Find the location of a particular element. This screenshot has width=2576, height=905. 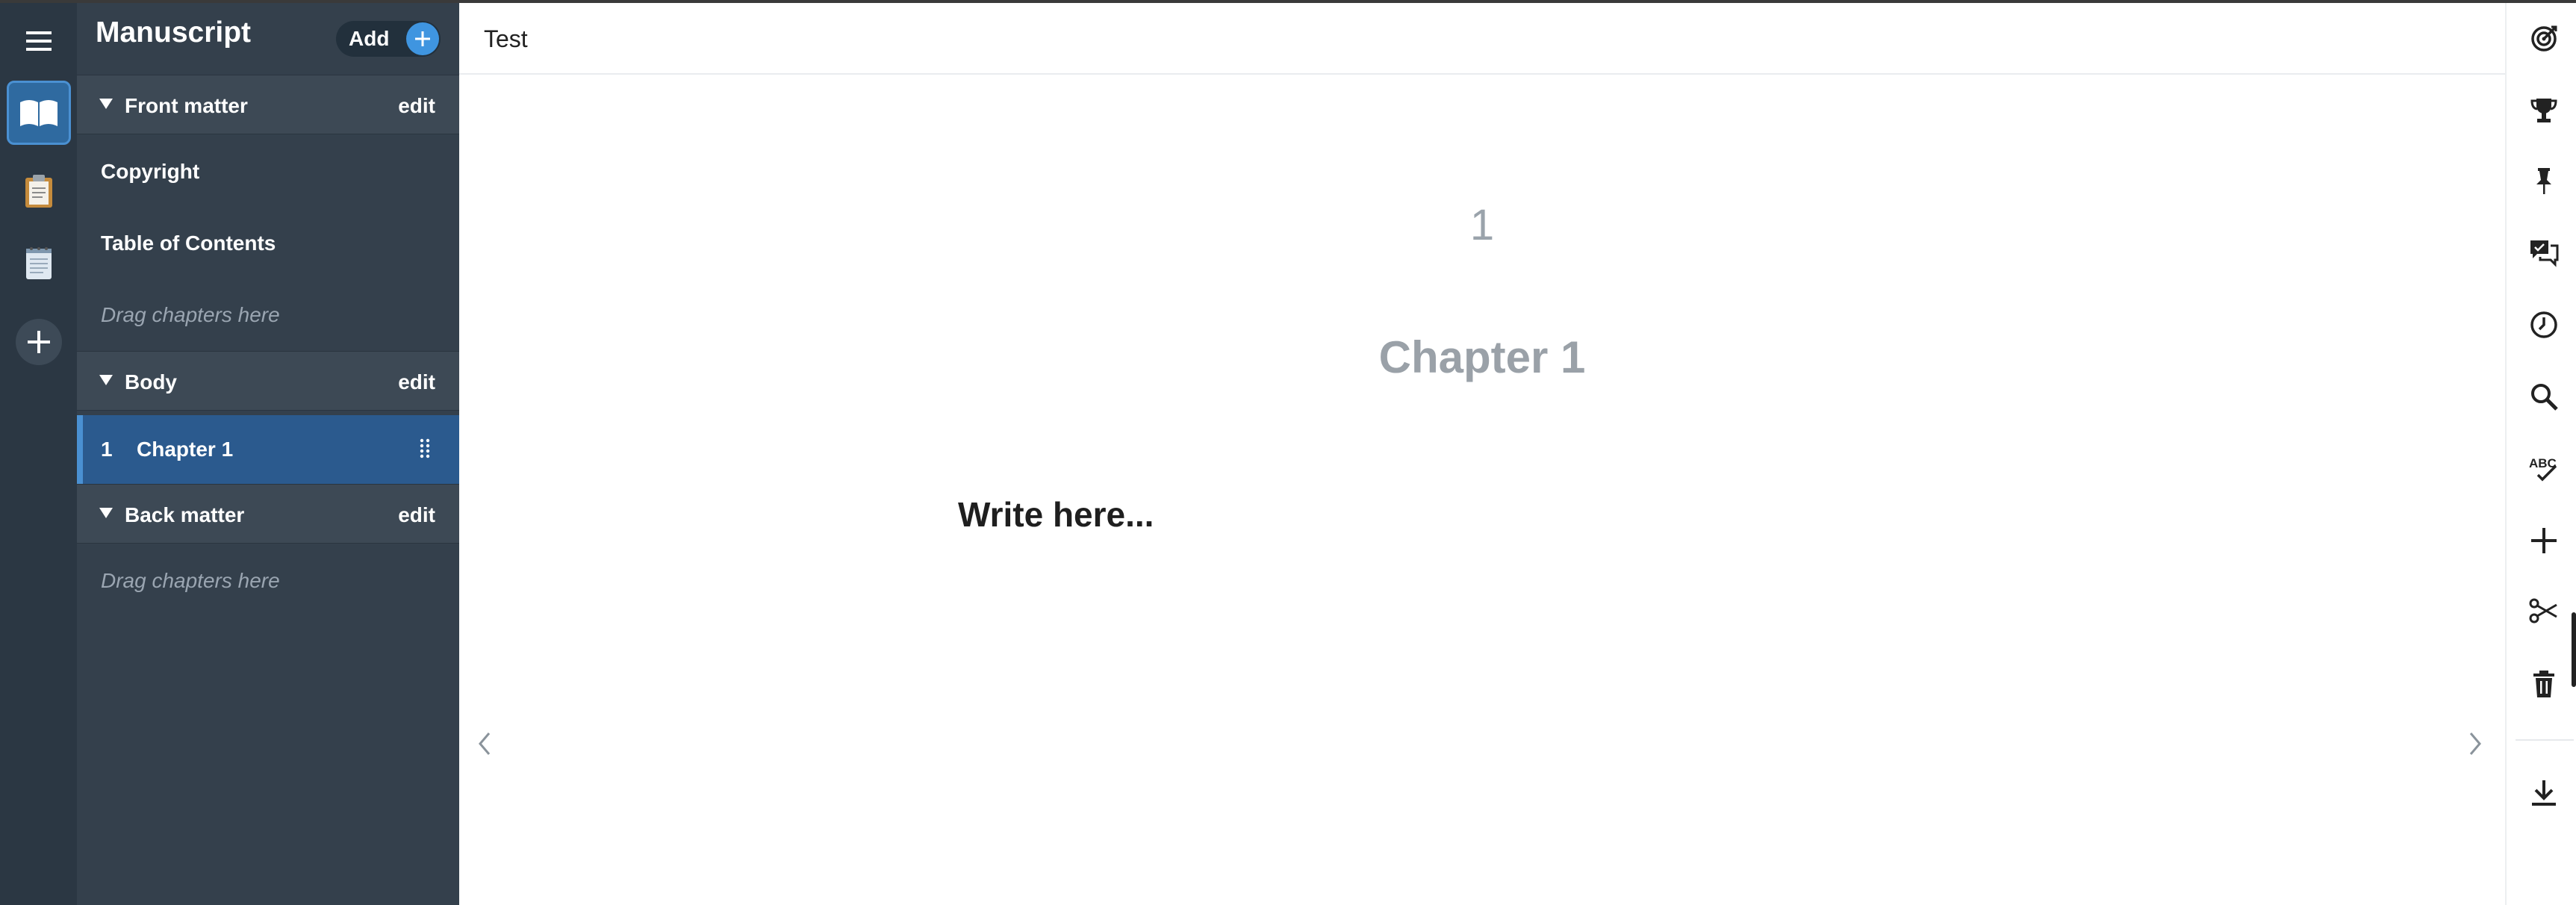

edit-front-matter-button: edit is located at coordinates (416, 106).